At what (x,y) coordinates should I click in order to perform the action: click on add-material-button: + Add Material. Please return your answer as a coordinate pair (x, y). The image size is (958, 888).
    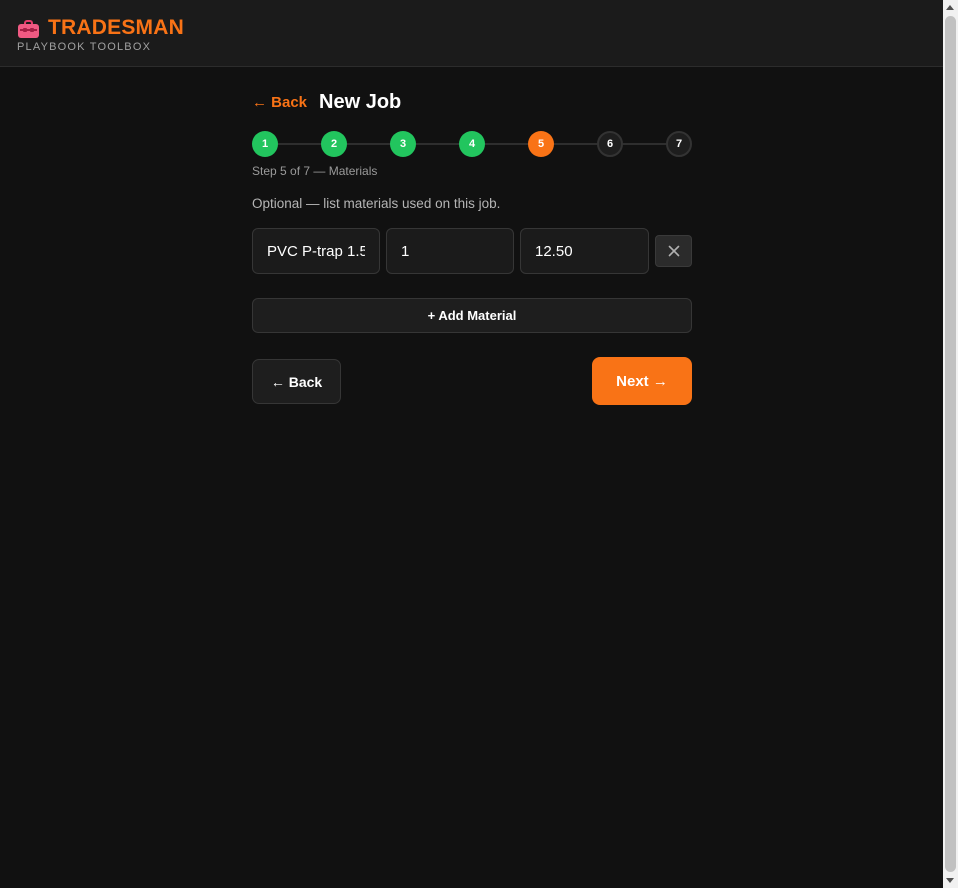
    Looking at the image, I should click on (472, 315).